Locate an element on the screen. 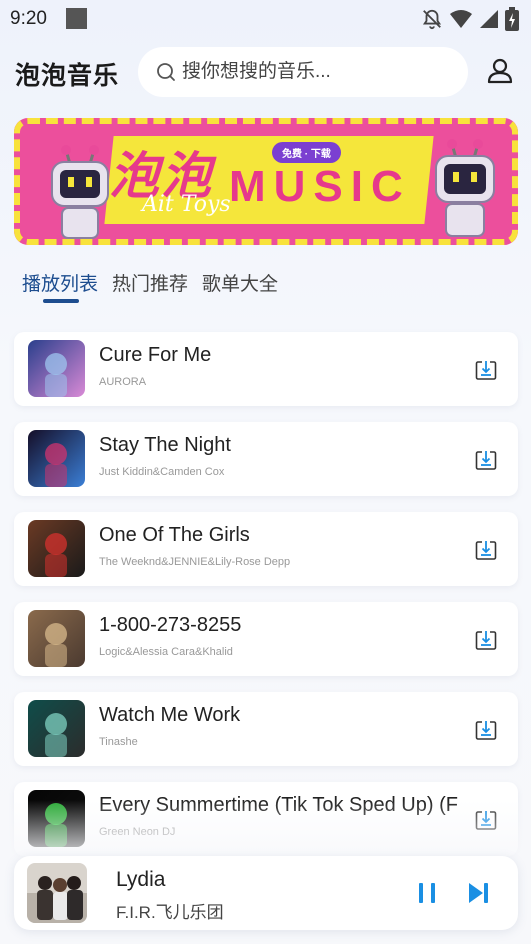  promo-banner: 泡泡 MUSIC Ait Toys 免费 · 下载 is located at coordinates (266, 181).